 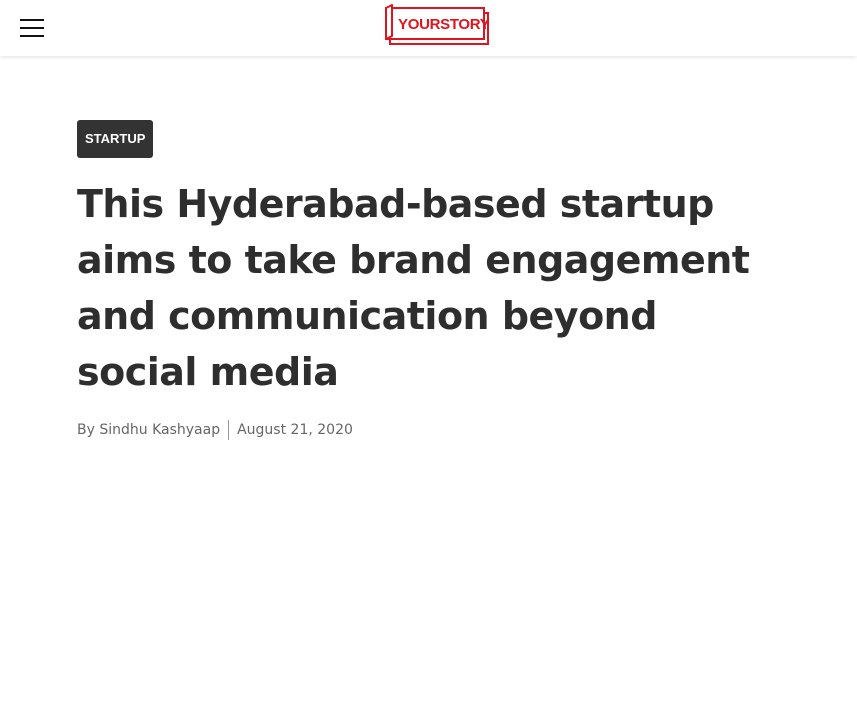 What do you see at coordinates (229, 430) in the screenshot?
I see `byline-divider` at bounding box center [229, 430].